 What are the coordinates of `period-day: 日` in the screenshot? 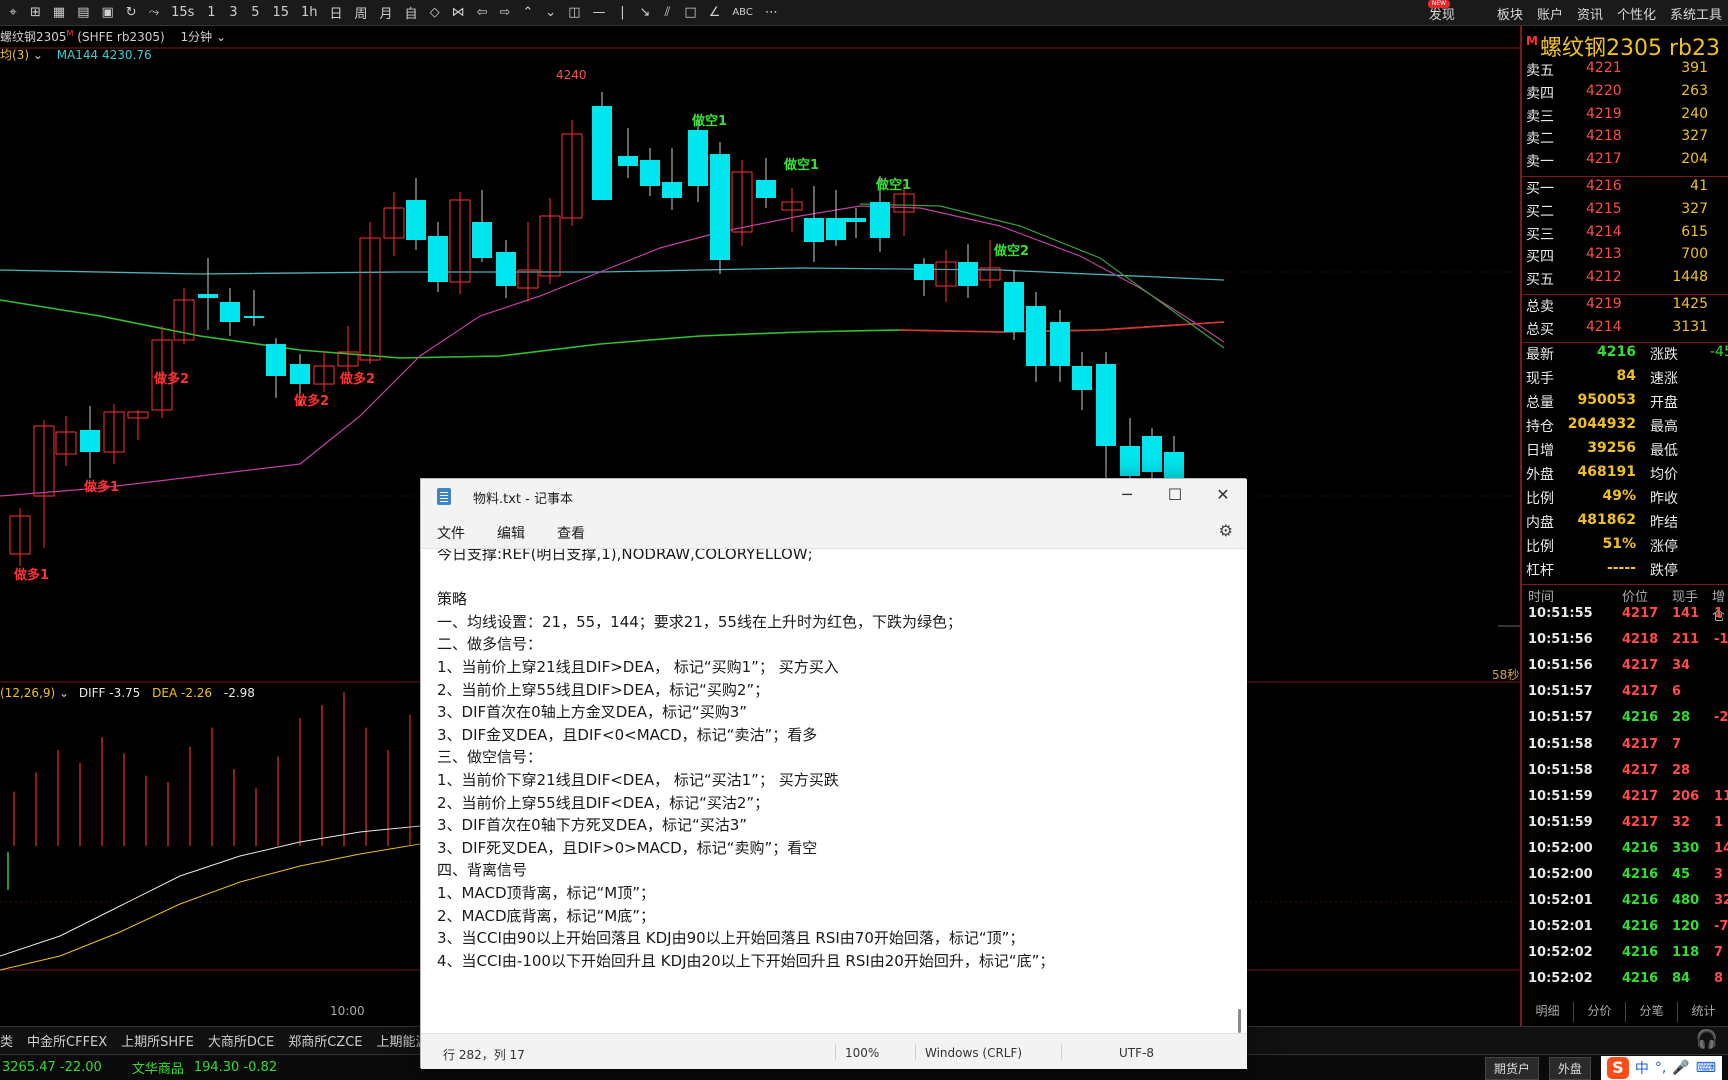 It's located at (336, 13).